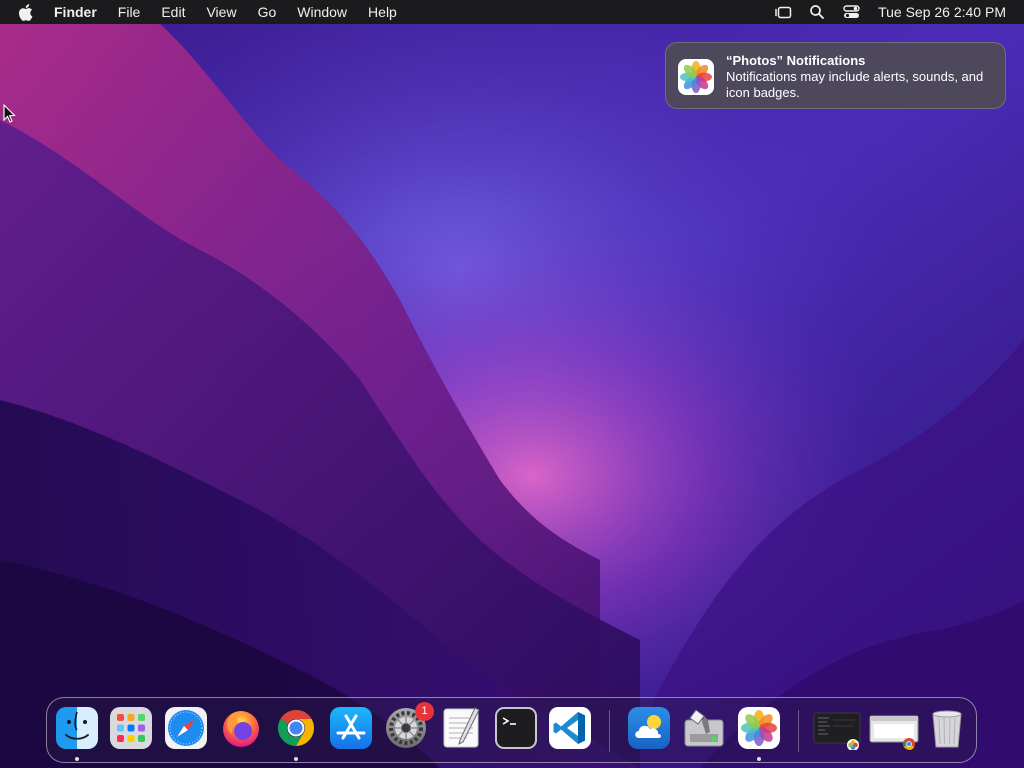  I want to click on mouse-cursor-icon, so click(9, 113).